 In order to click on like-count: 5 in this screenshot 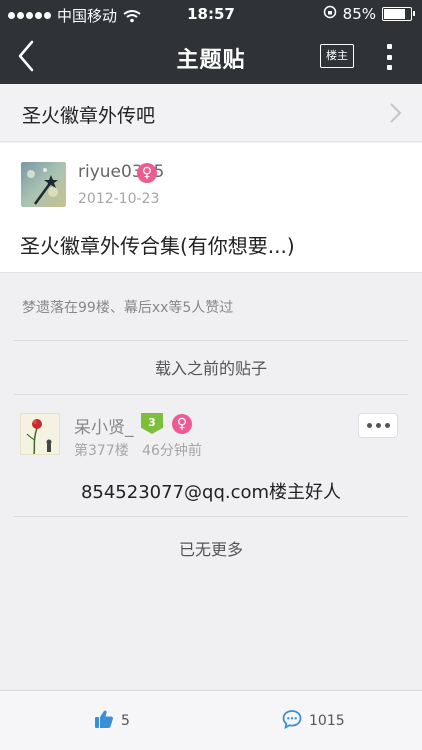, I will do `click(125, 721)`.